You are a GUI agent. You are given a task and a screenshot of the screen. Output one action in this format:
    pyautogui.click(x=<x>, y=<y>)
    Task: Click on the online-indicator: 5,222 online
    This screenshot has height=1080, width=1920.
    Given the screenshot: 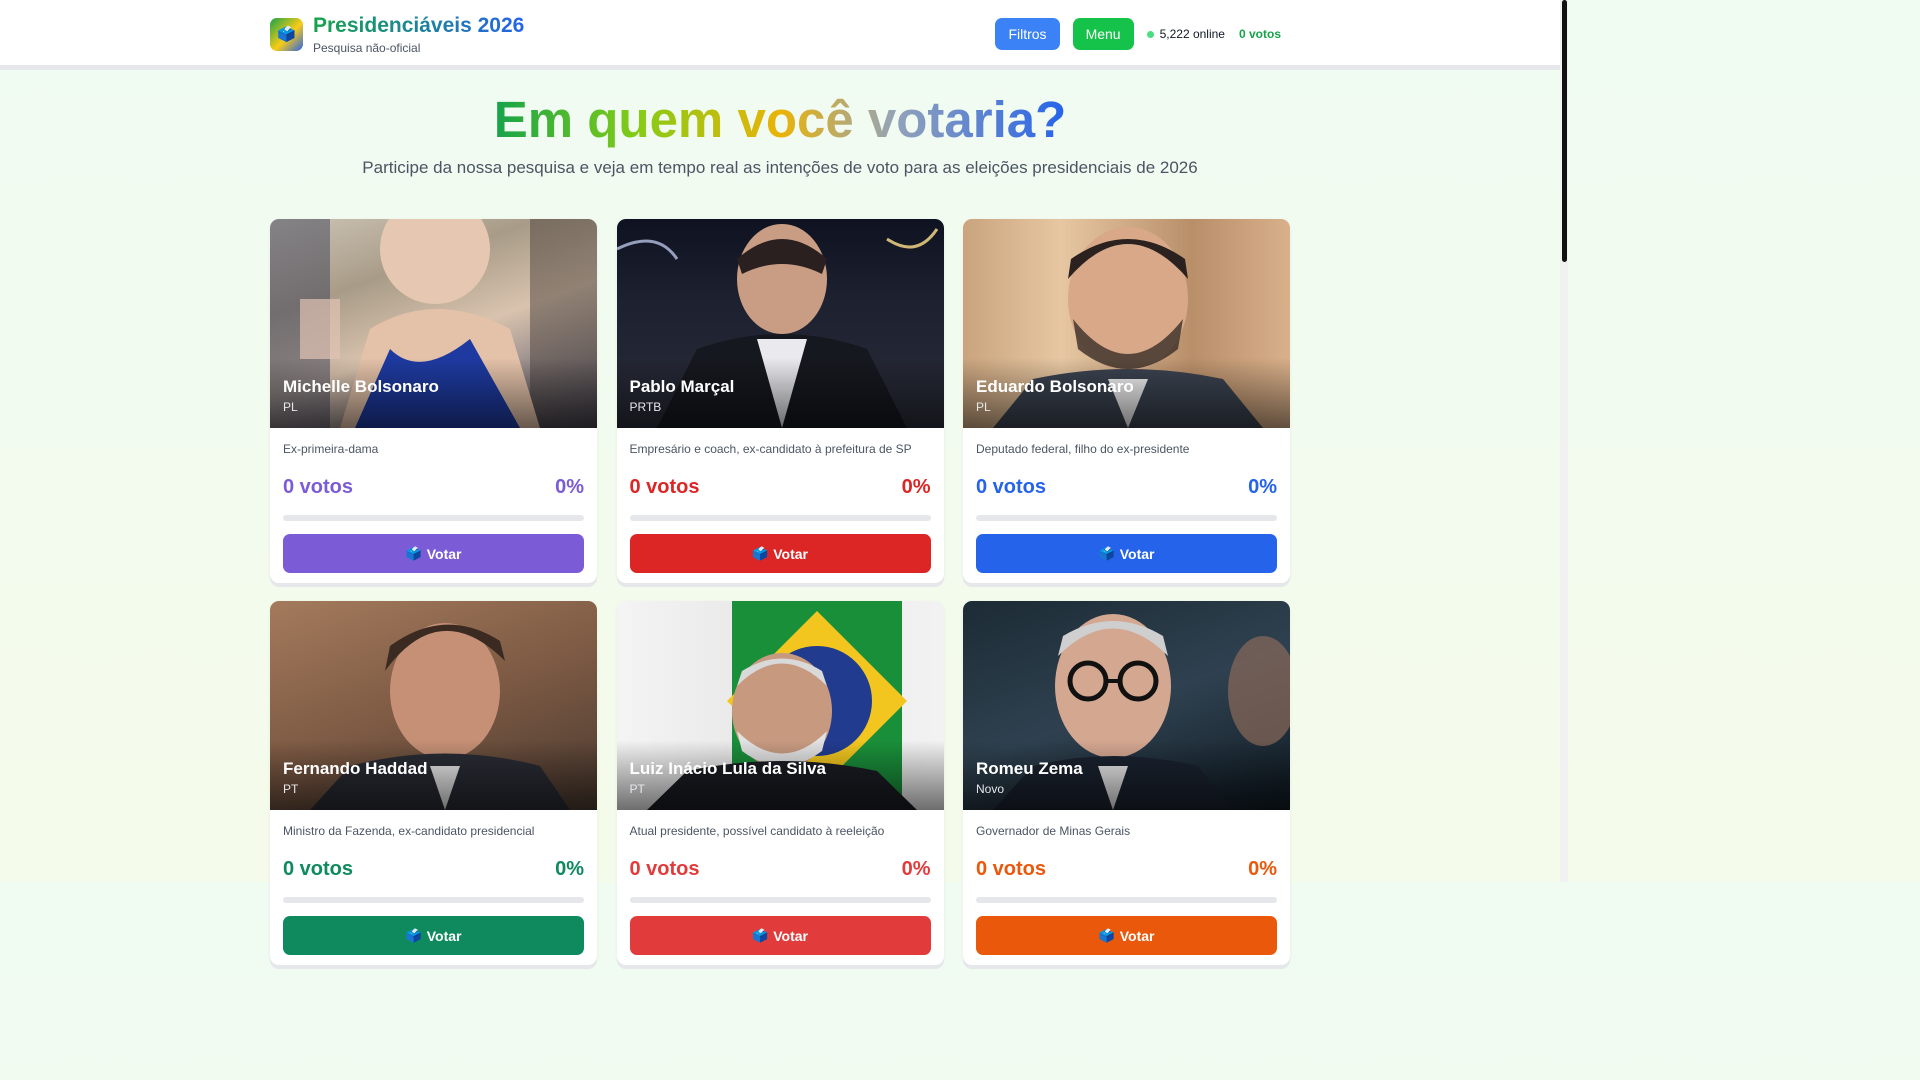 What is the action you would take?
    pyautogui.click(x=1185, y=34)
    